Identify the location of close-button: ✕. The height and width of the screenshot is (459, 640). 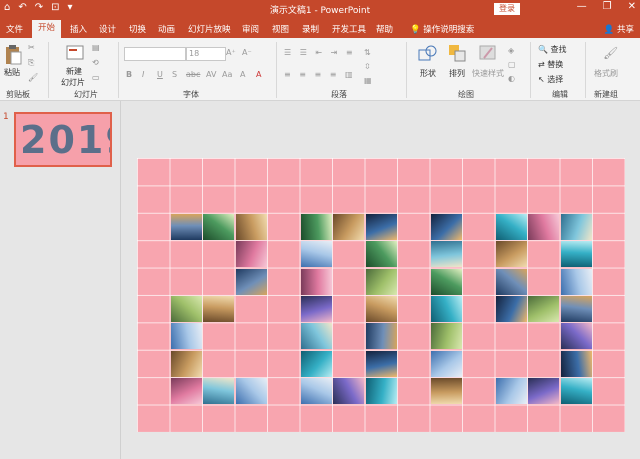
(632, 6).